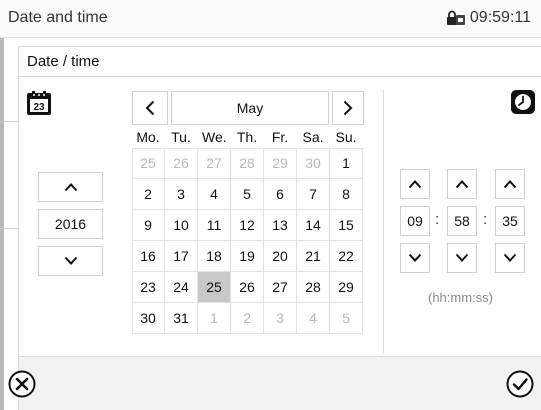 This screenshot has width=541, height=410. I want to click on calendar-day: 9, so click(148, 225).